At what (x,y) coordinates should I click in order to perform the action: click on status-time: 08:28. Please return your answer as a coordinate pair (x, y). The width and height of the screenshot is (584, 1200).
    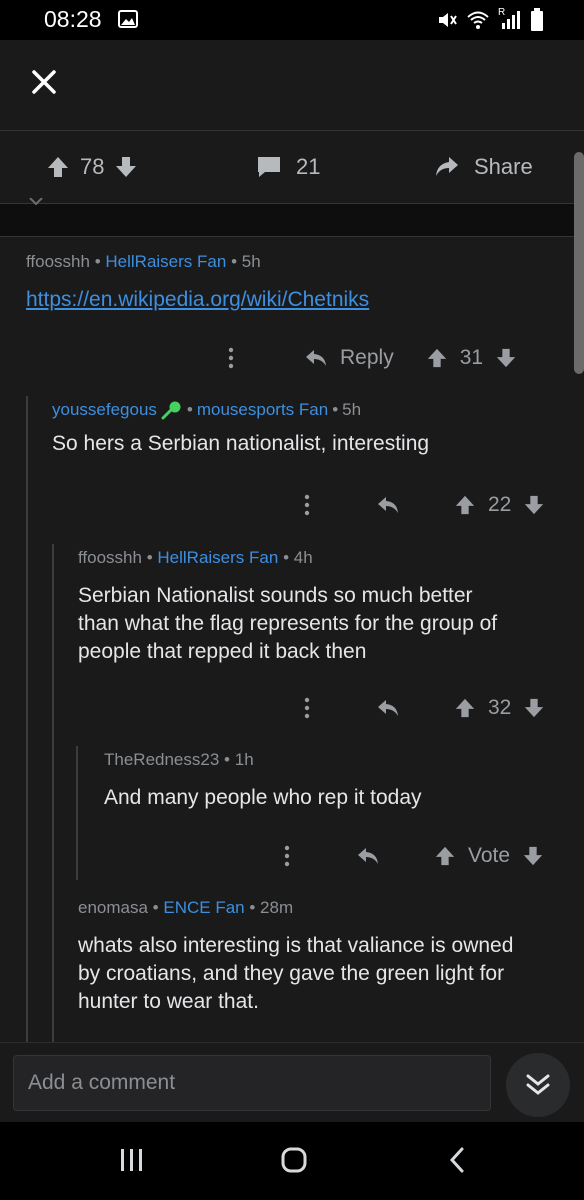
    Looking at the image, I should click on (73, 19).